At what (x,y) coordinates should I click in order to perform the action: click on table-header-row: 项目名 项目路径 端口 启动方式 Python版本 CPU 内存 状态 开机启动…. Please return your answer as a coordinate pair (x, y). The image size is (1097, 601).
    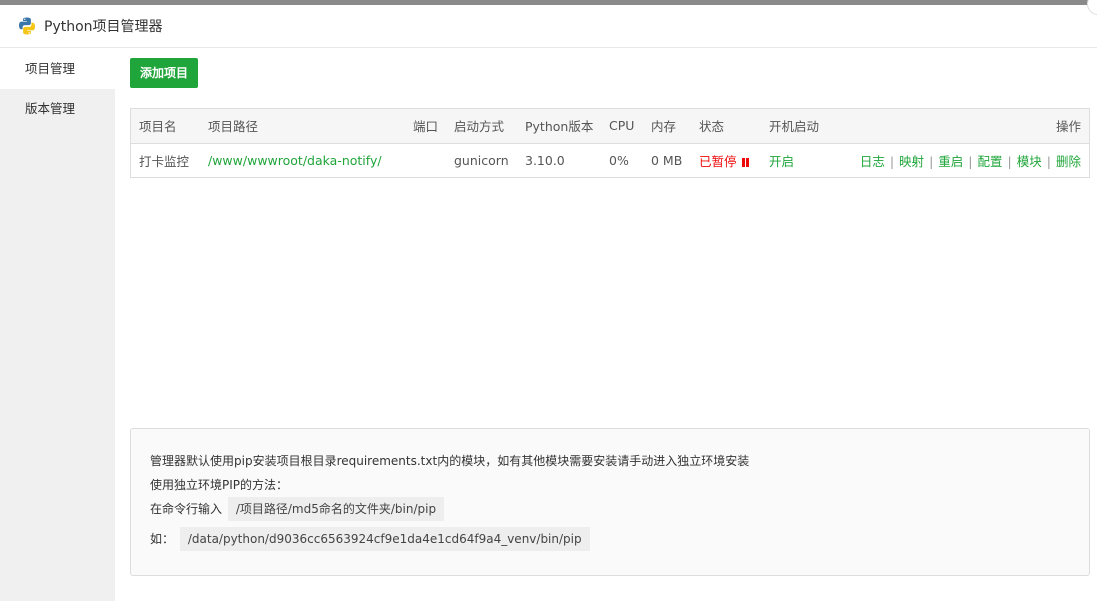
    Looking at the image, I should click on (610, 126).